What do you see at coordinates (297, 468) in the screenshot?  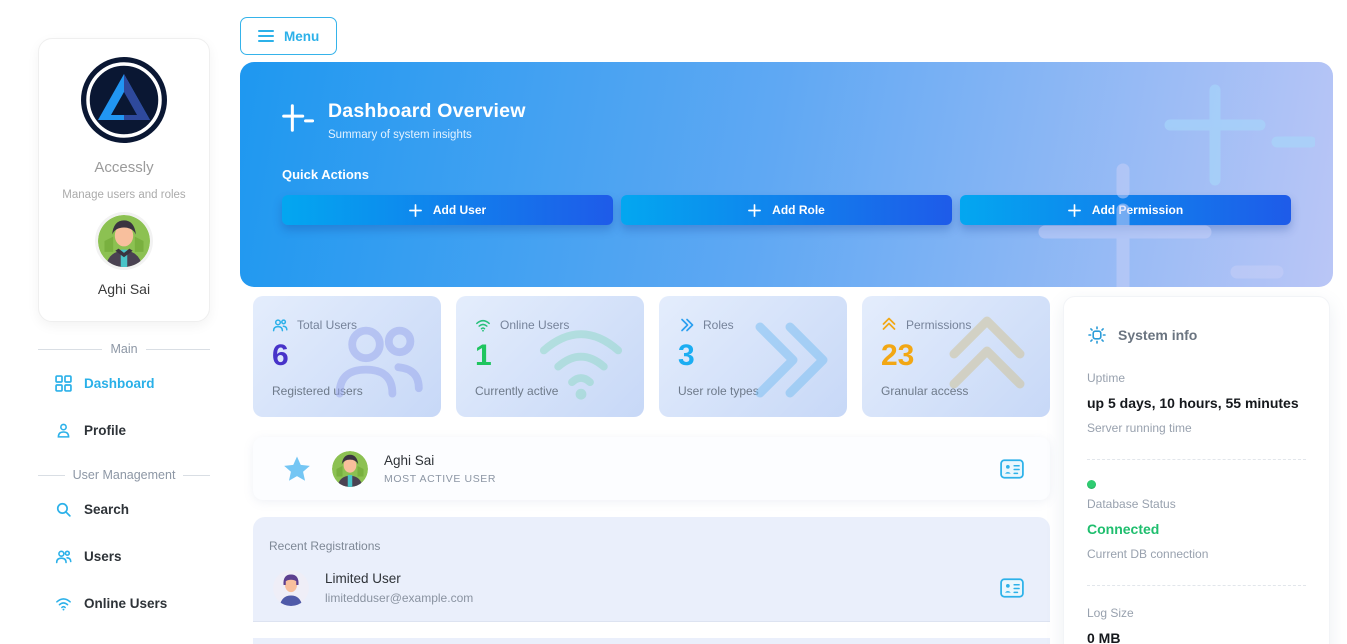 I see `star-icon` at bounding box center [297, 468].